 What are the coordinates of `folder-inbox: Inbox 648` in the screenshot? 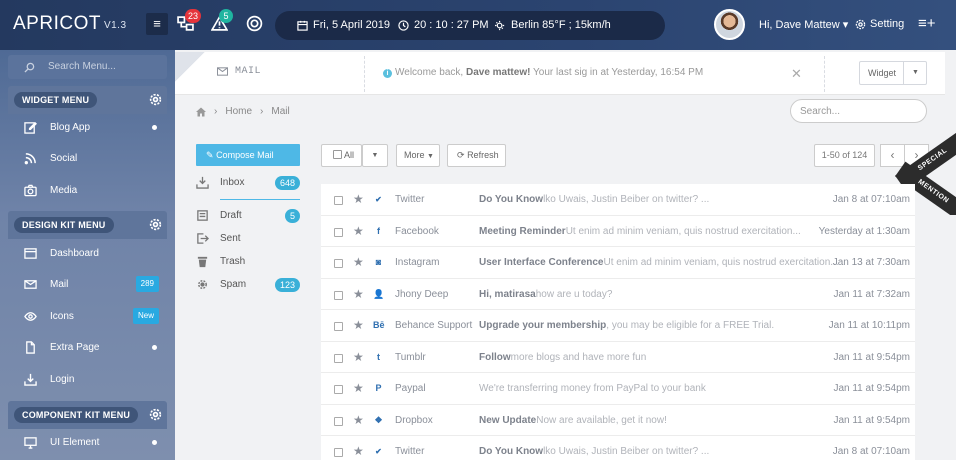 It's located at (248, 184).